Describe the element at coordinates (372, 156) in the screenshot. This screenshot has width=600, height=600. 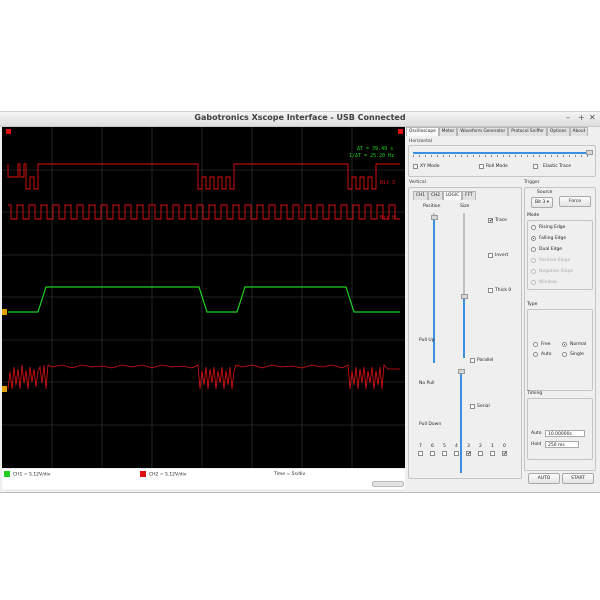
I see `freq-readout: 1/ΔT = 25.20 Hz` at that location.